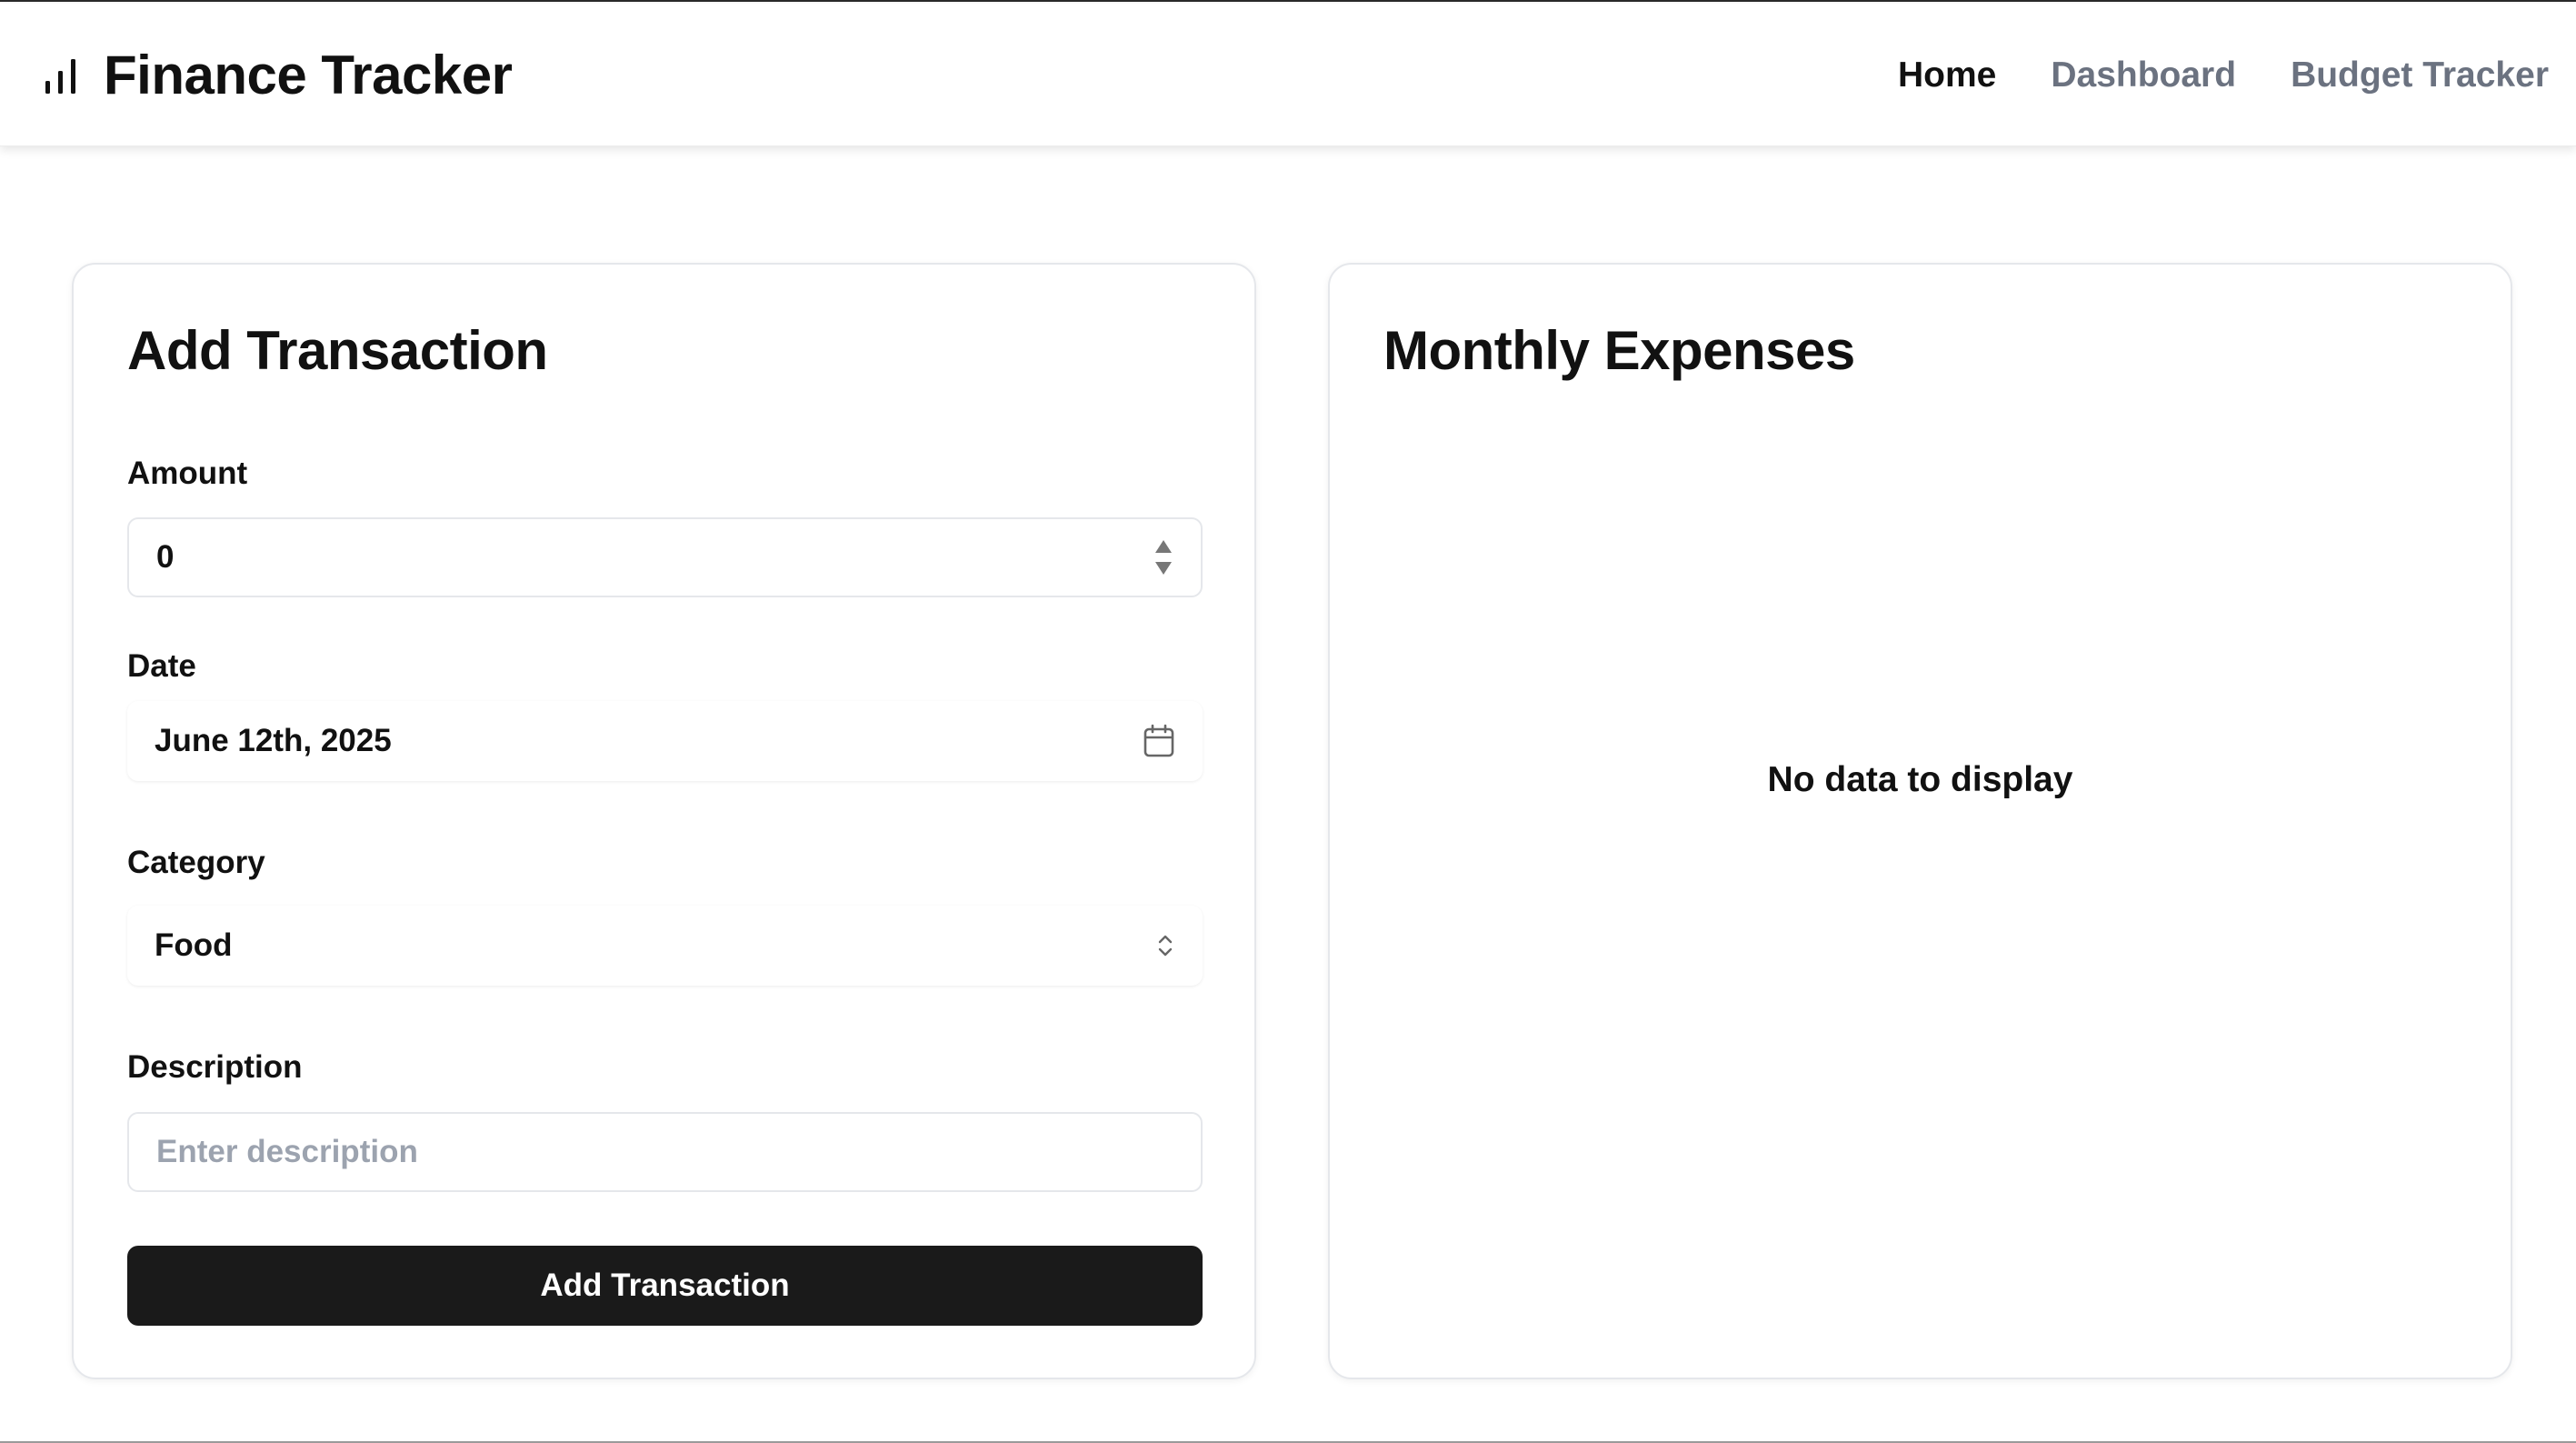 The image size is (2576, 1443). What do you see at coordinates (665, 741) in the screenshot?
I see `date-picker: June 12th, 2025` at bounding box center [665, 741].